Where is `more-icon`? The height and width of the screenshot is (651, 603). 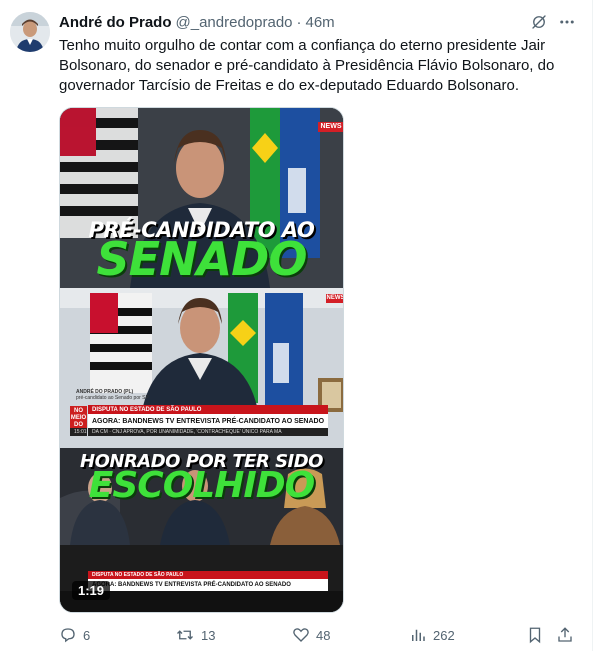
more-icon is located at coordinates (567, 22).